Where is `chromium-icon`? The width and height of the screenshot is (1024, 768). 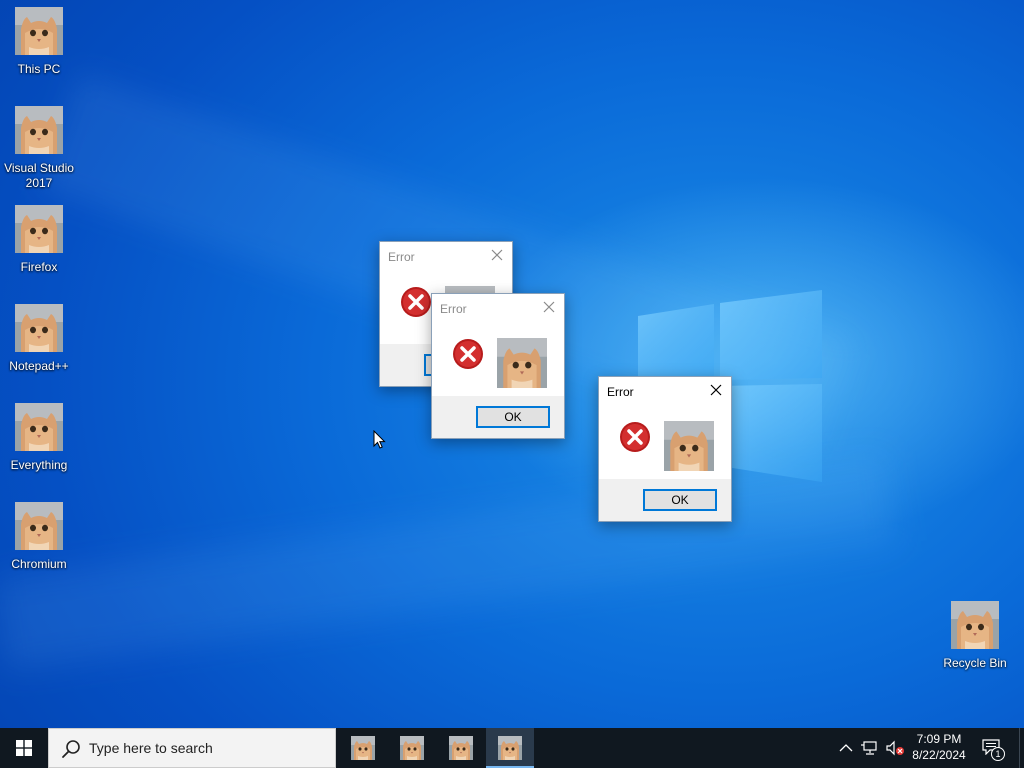 chromium-icon is located at coordinates (39, 526).